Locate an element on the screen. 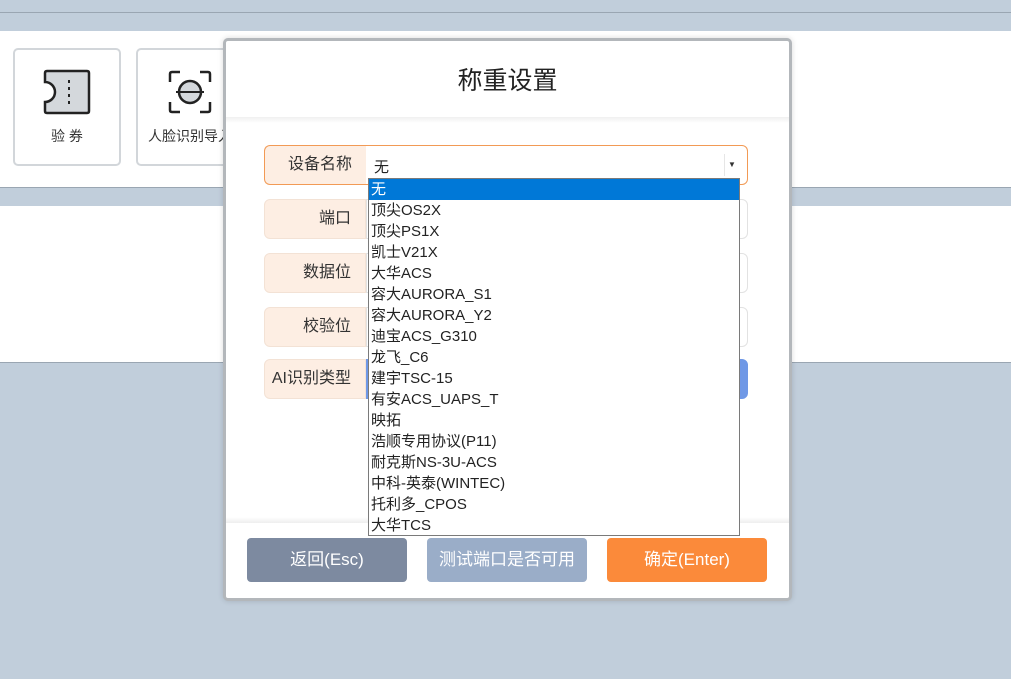 The image size is (1011, 679). port-label: 端口 is located at coordinates (315, 219).